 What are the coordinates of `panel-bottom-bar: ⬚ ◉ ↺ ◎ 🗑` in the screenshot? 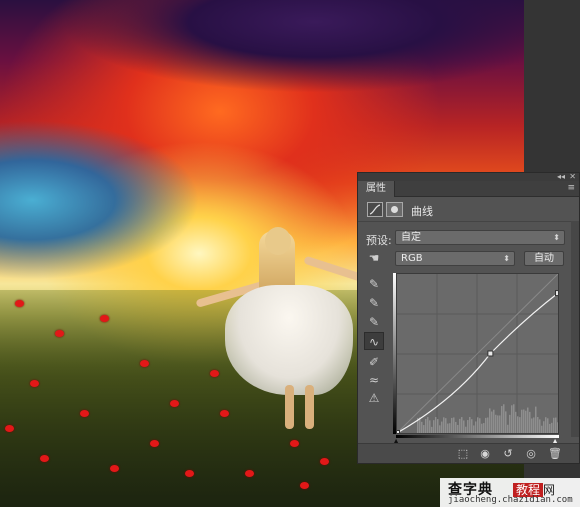 It's located at (468, 453).